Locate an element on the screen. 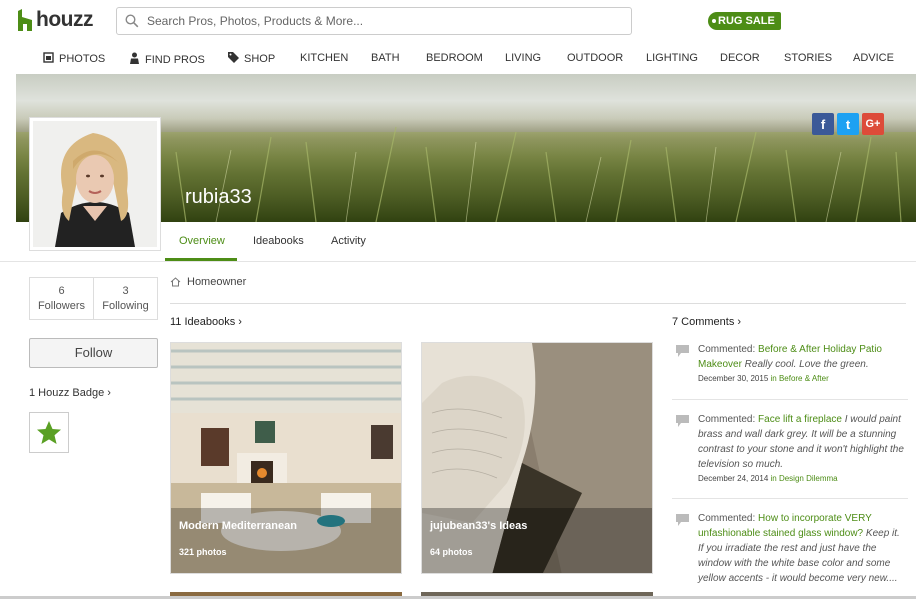 This screenshot has height=599, width=916. houzz-logo: houzz is located at coordinates (54, 20).